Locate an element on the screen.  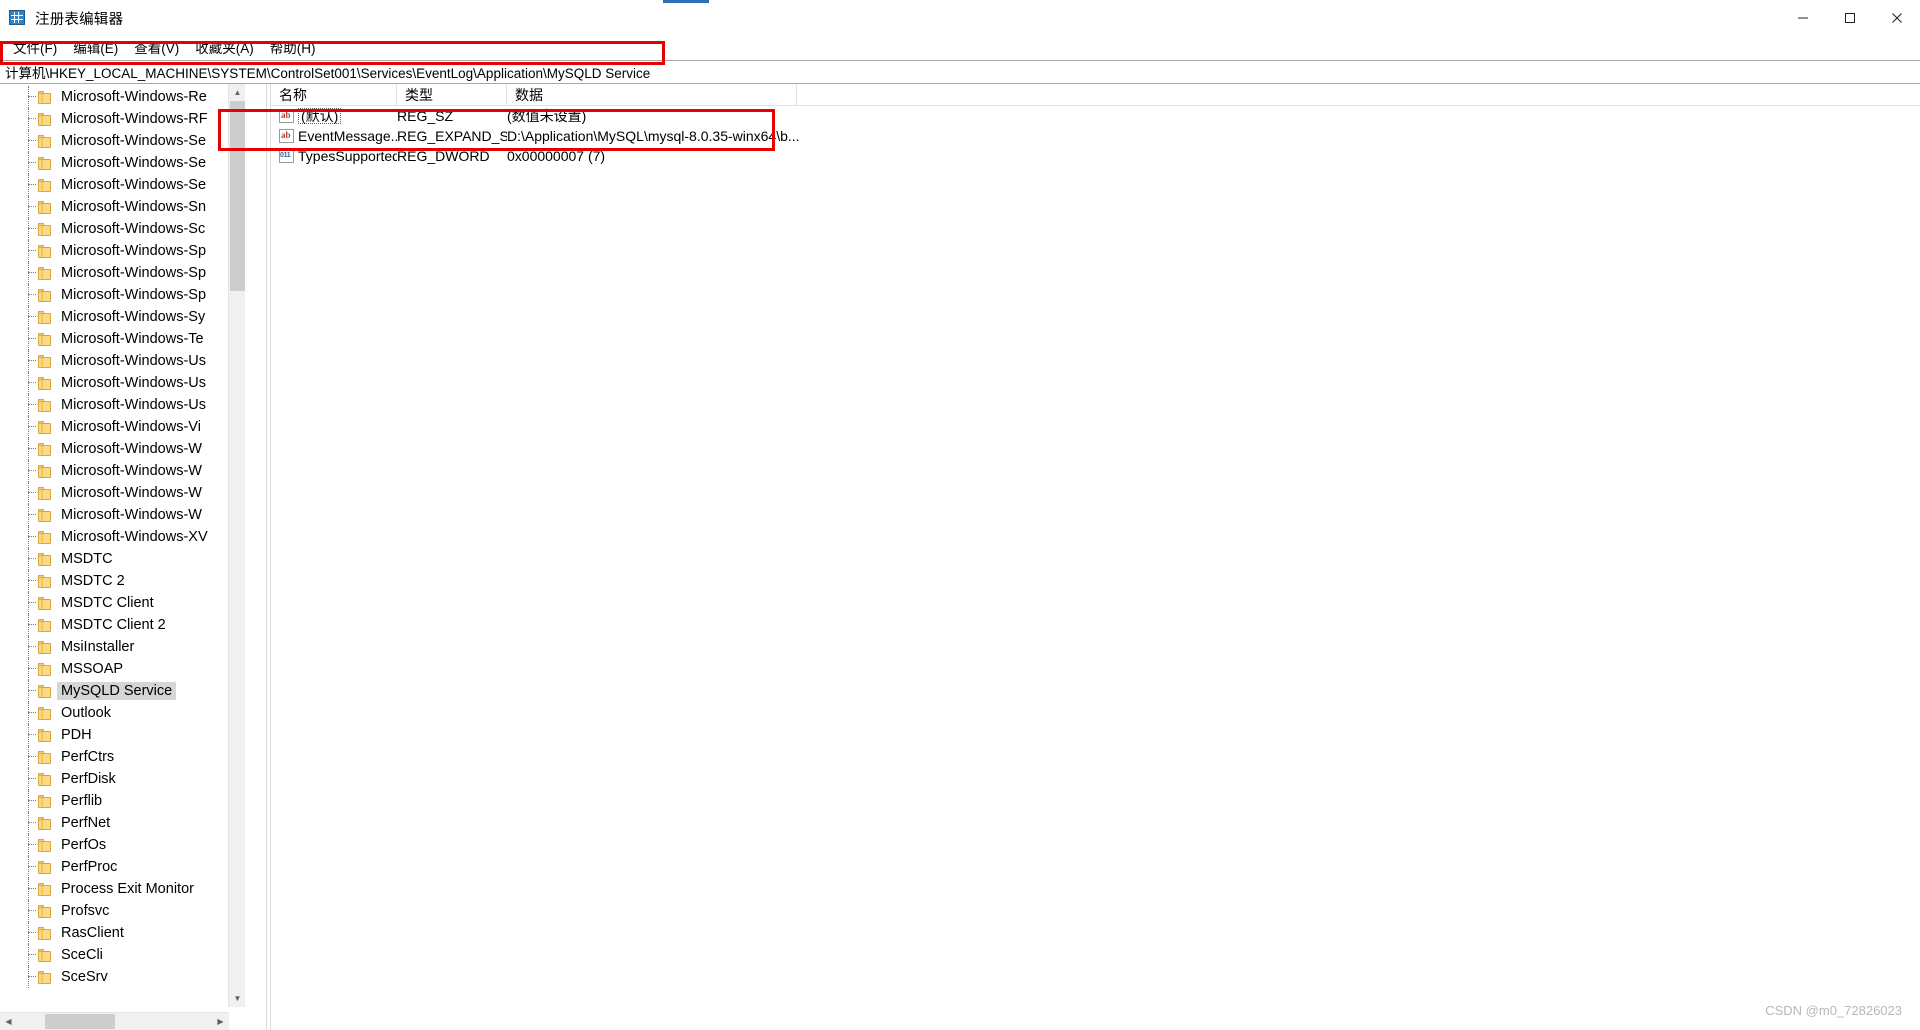
menu-view: 查看(V) is located at coordinates (156, 47).